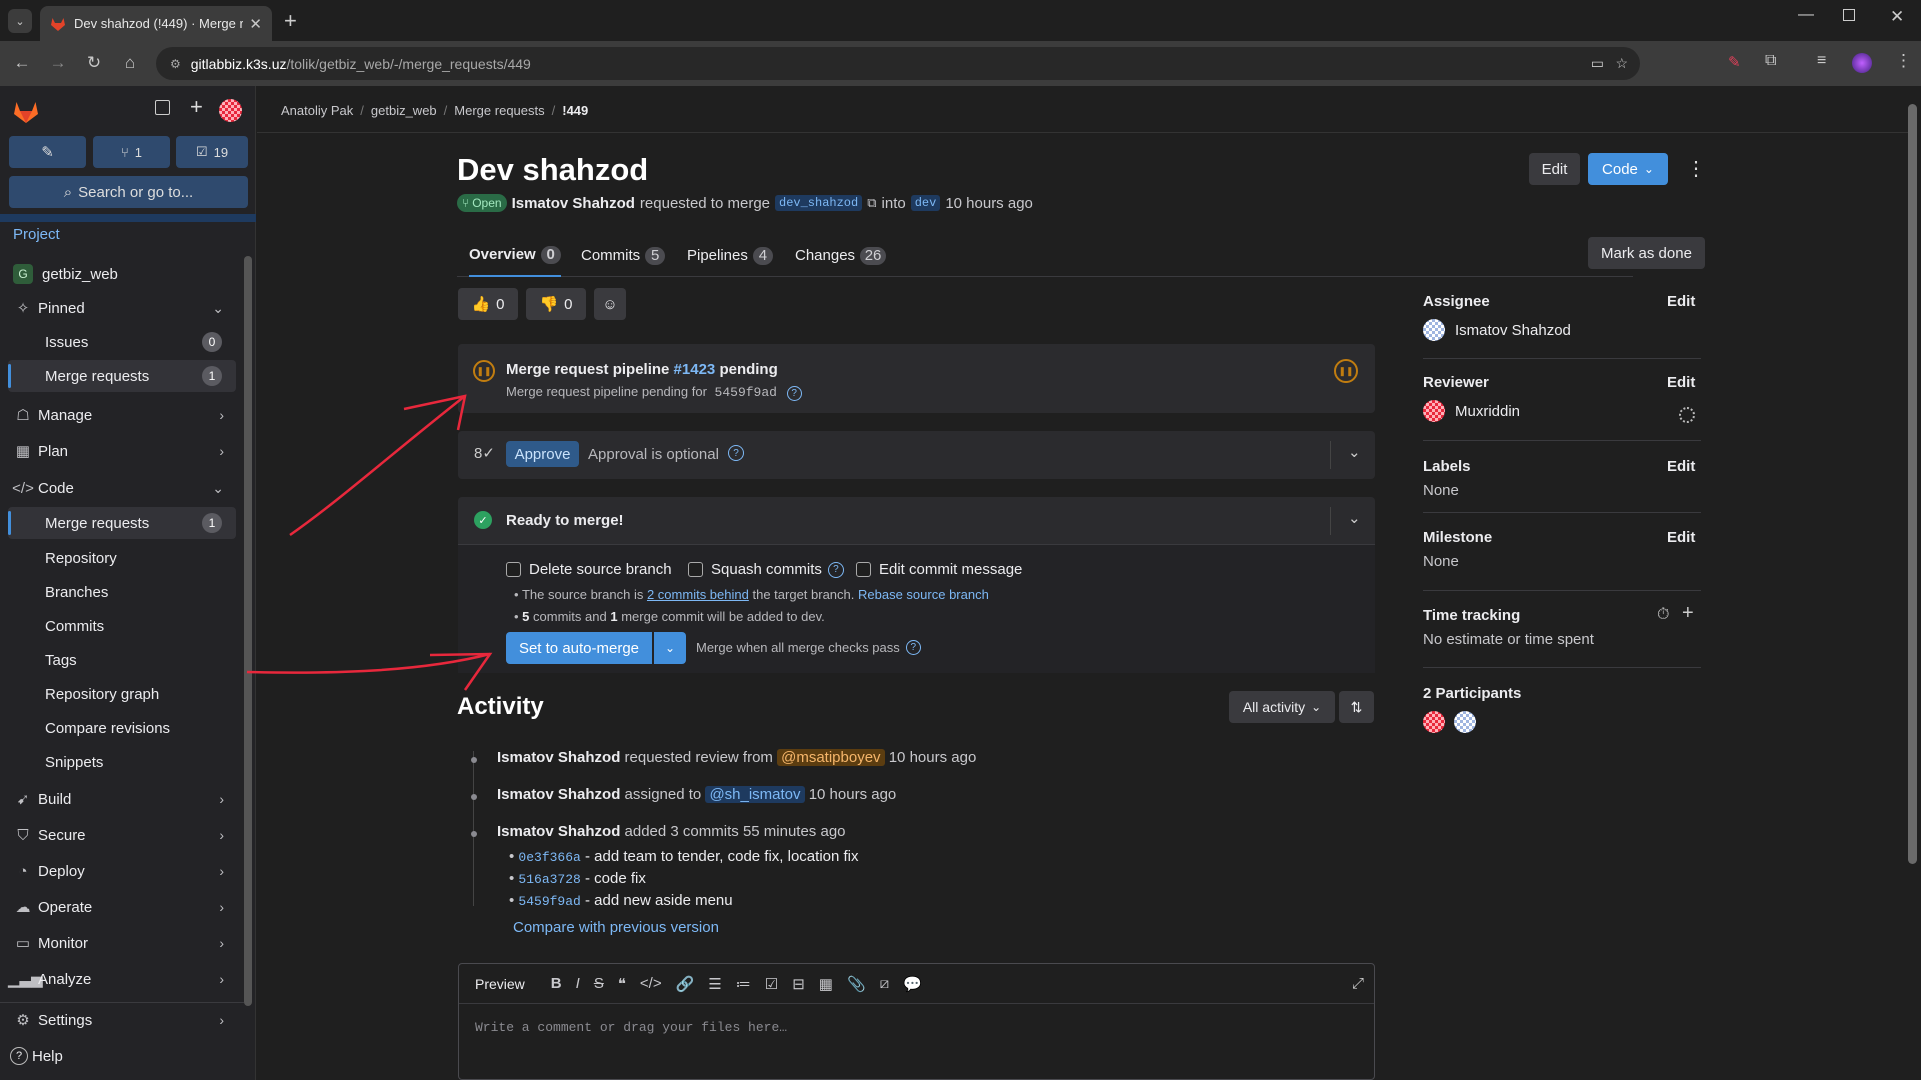  Describe the element at coordinates (368, 663) in the screenshot. I see `annotation-arrow-merge` at that location.